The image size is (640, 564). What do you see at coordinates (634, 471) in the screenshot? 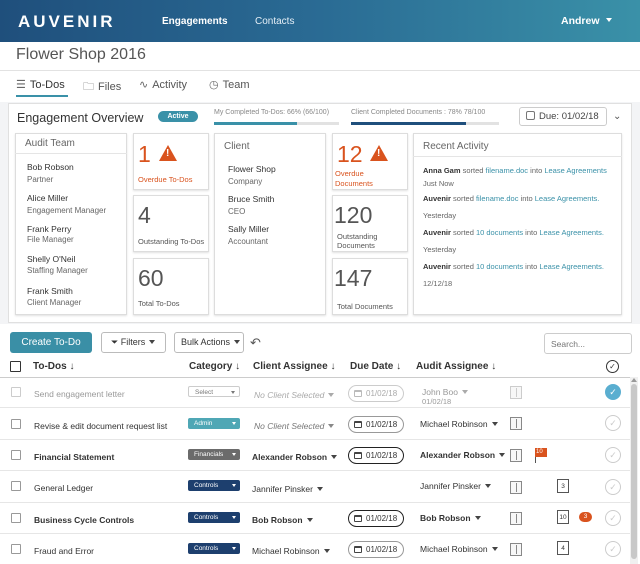
I see `scroll-thumb` at bounding box center [634, 471].